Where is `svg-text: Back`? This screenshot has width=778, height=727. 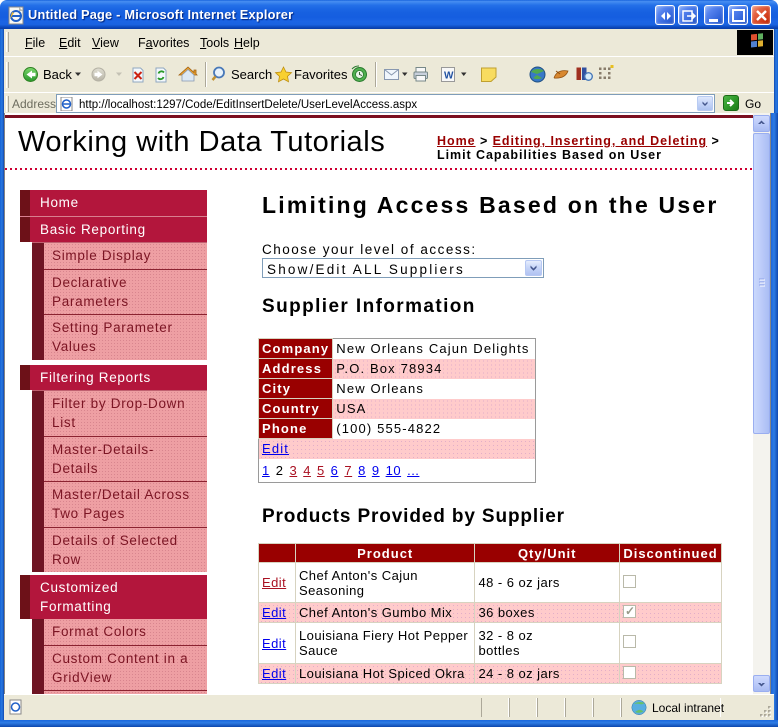
svg-text: Back is located at coordinates (57, 74).